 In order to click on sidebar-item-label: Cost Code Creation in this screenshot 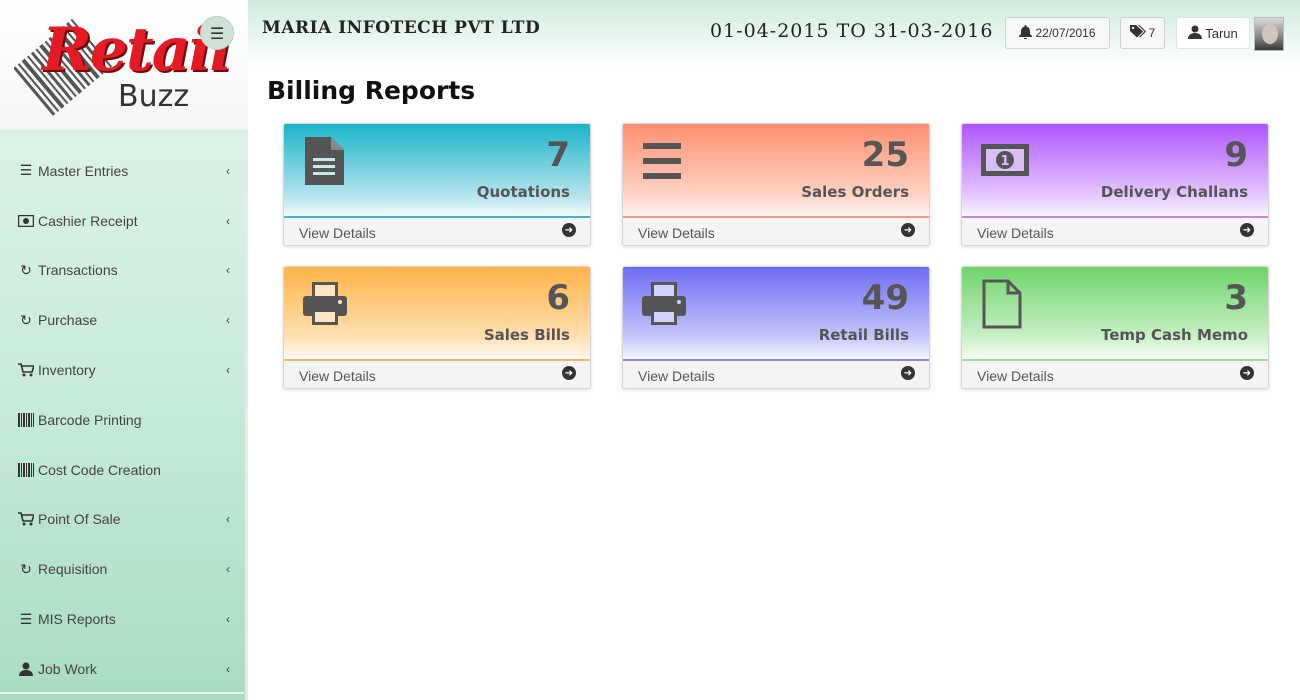, I will do `click(99, 469)`.